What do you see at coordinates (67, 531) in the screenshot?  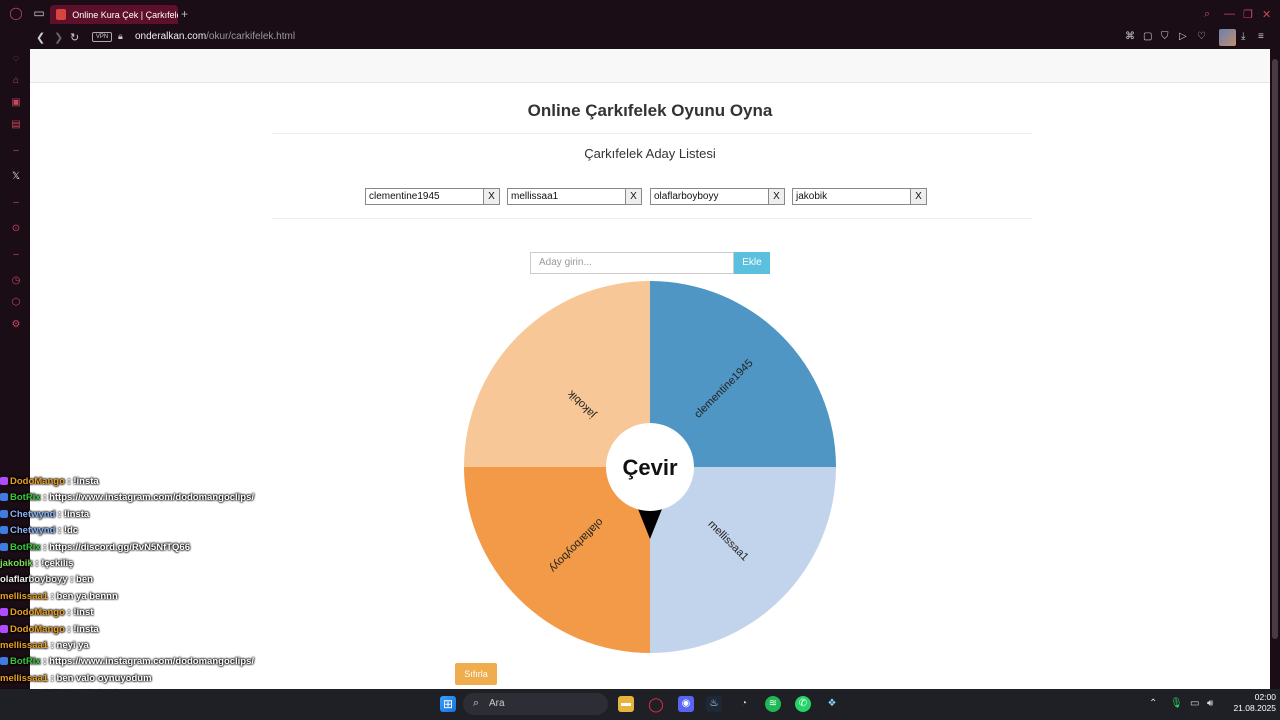 I see `chat-text: : !dc` at bounding box center [67, 531].